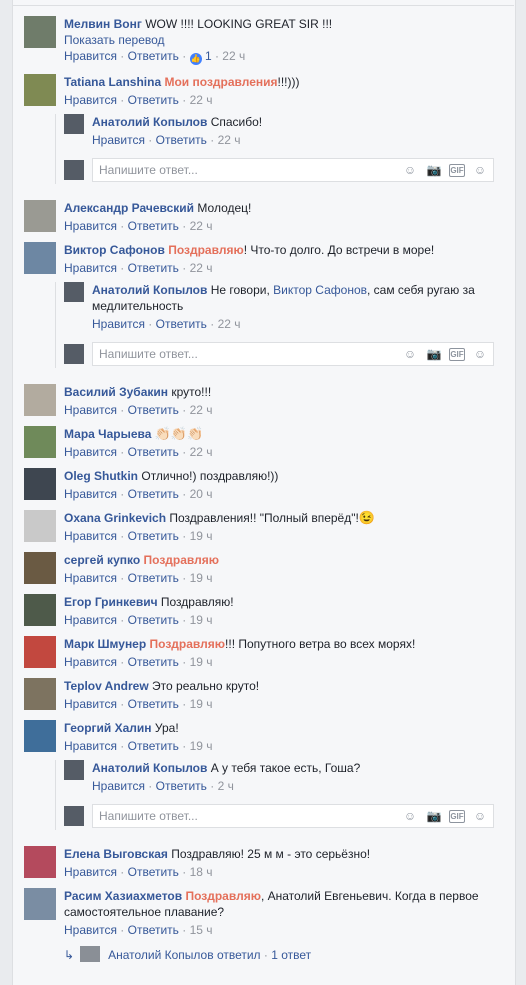 Image resolution: width=526 pixels, height=985 pixels. I want to click on timestamp: 20 ч, so click(201, 494).